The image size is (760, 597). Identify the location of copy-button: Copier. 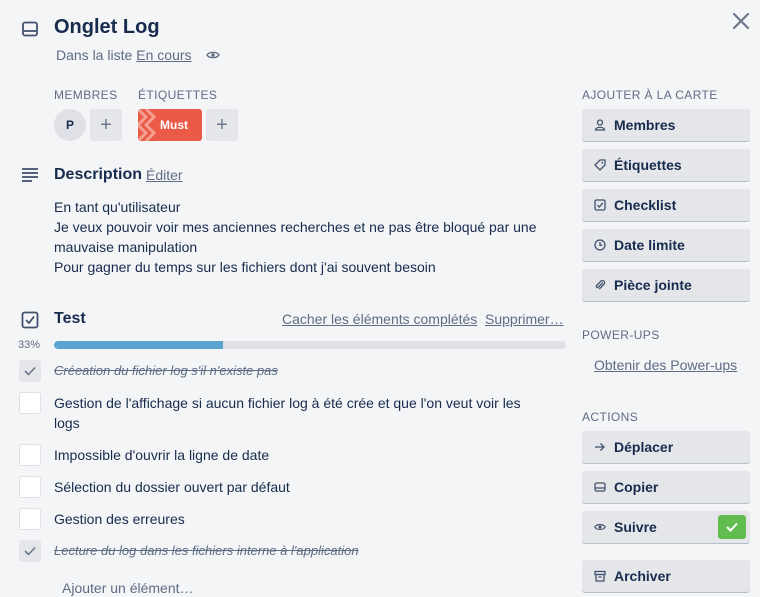
(666, 487).